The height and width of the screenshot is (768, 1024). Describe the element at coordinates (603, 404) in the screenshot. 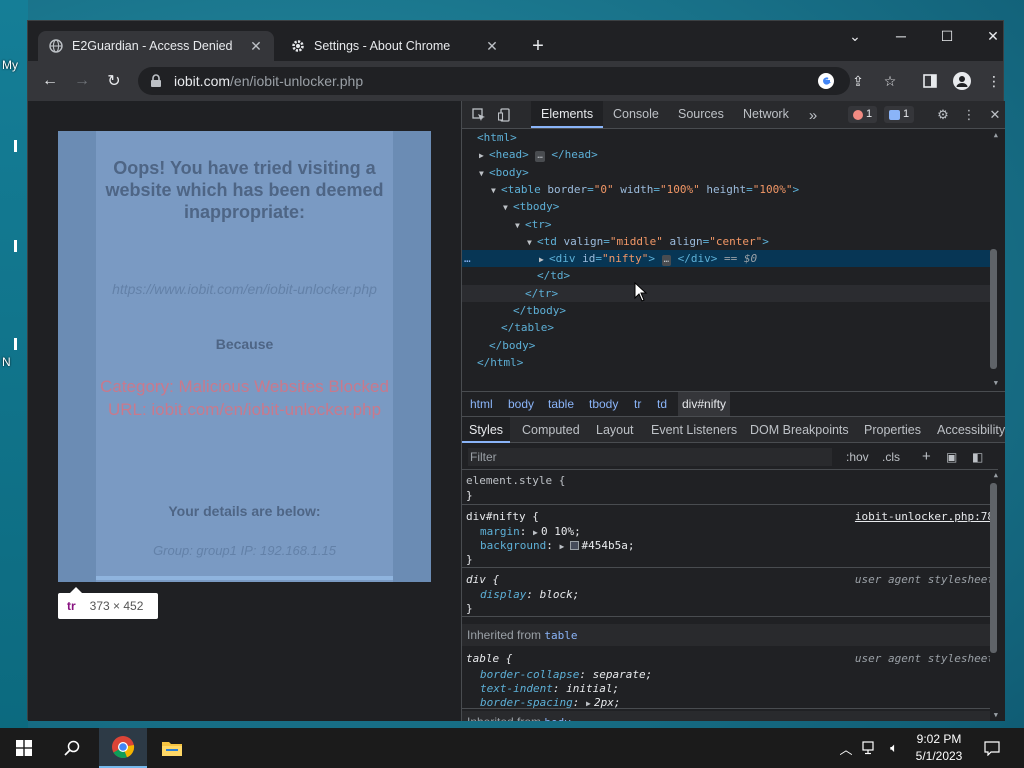

I see `breadcrumb-tbody: tbody` at that location.